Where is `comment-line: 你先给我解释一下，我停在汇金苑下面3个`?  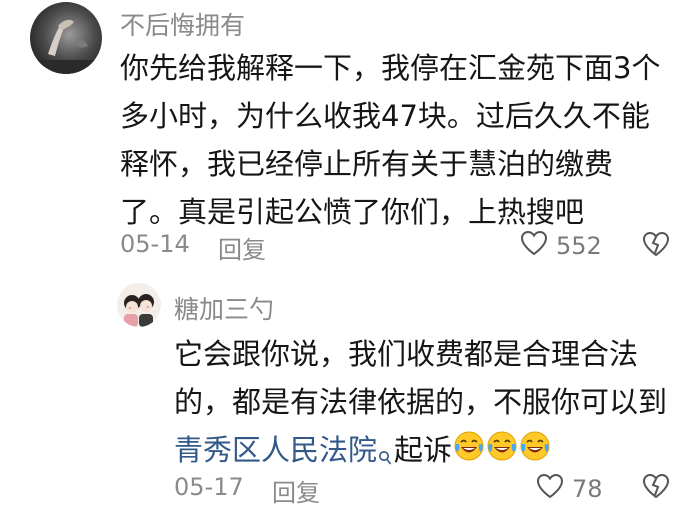 comment-line: 你先给我解释一下，我停在汇金苑下面3个 is located at coordinates (390, 68).